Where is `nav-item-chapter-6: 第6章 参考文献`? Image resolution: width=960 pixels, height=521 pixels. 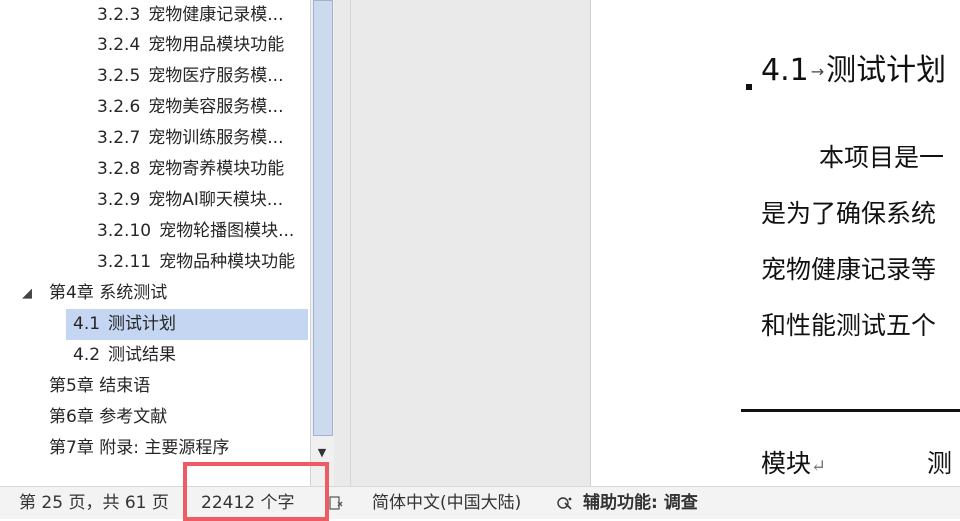
nav-item-chapter-6: 第6章 参考文献 is located at coordinates (154, 417).